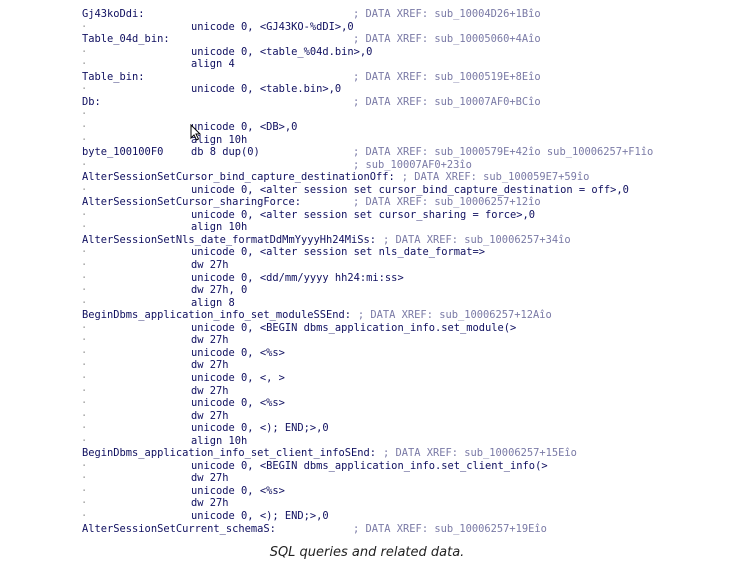  What do you see at coordinates (113, 14) in the screenshot?
I see `code-label: Gj43koDdi:` at bounding box center [113, 14].